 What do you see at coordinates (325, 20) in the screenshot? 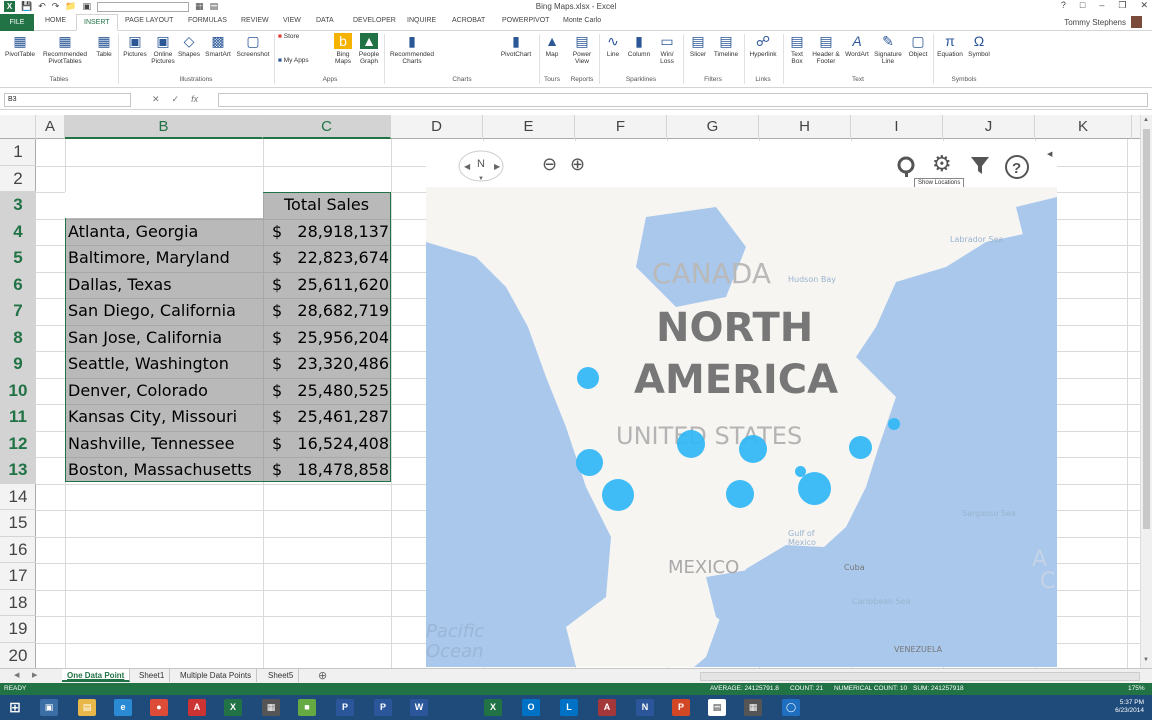
I see `tab-data: DATA` at bounding box center [325, 20].